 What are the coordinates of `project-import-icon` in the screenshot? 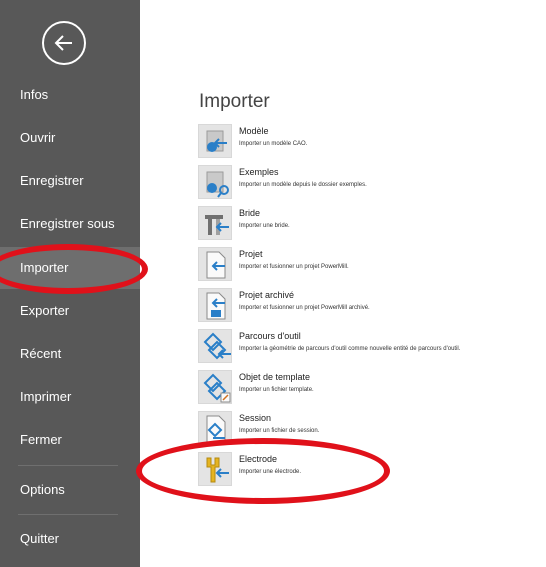 It's located at (215, 264).